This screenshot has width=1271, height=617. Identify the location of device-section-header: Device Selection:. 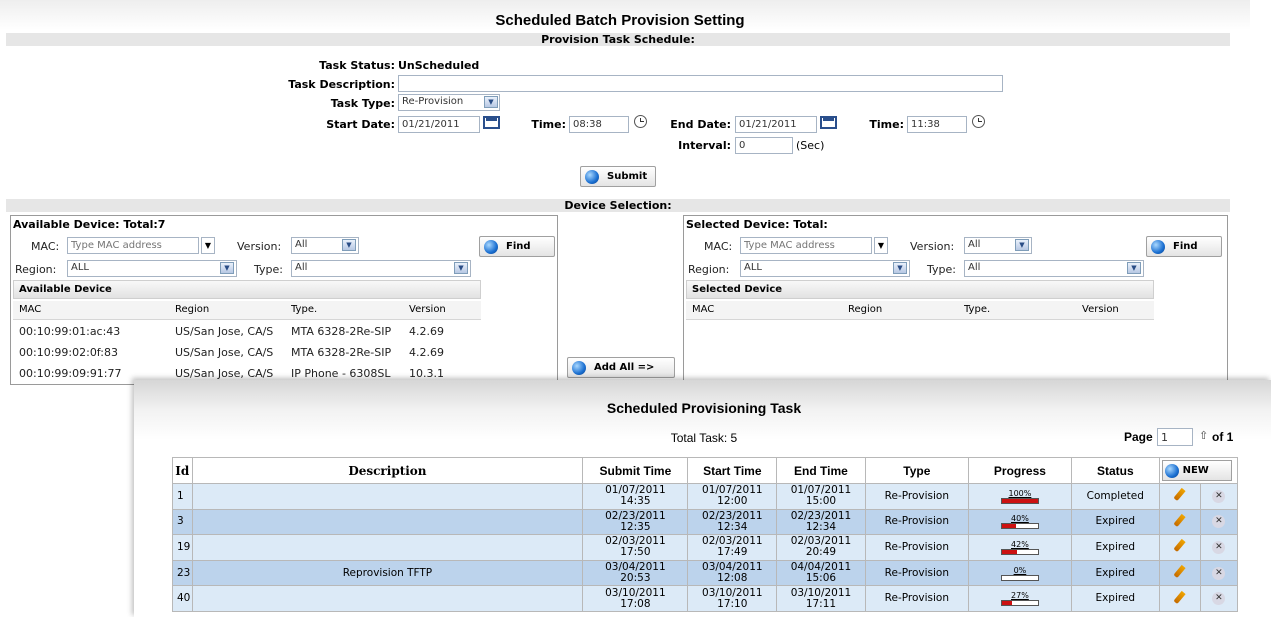
(618, 205).